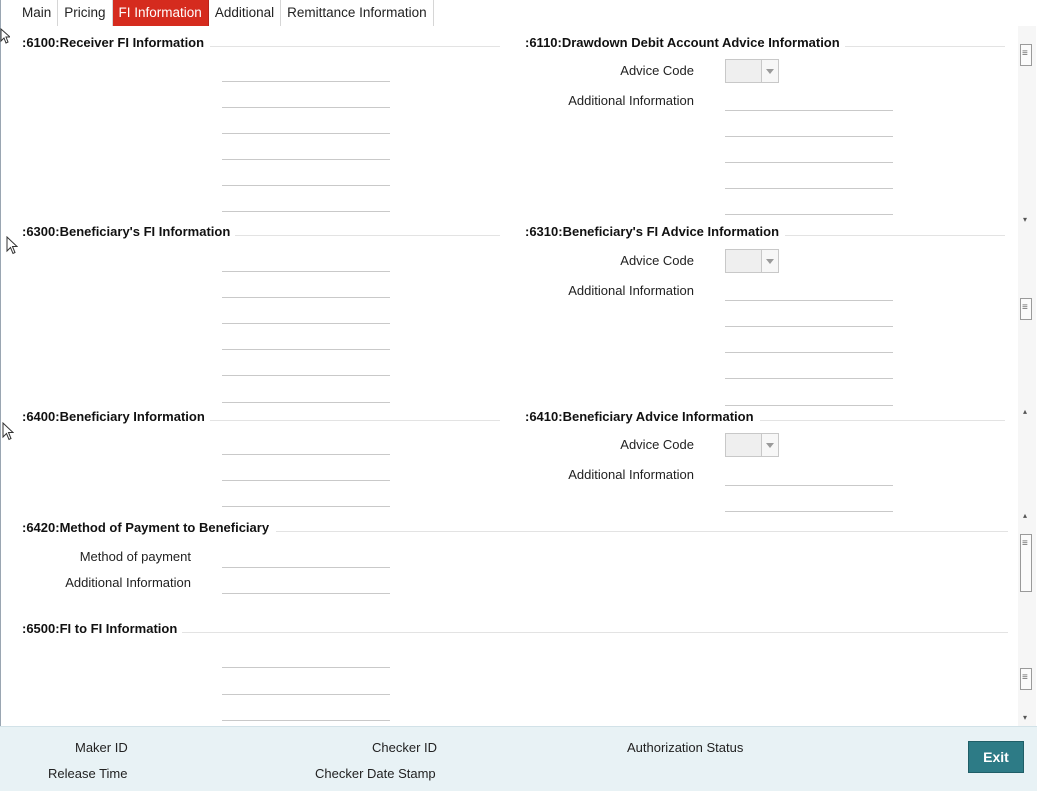 Image resolution: width=1037 pixels, height=791 pixels. Describe the element at coordinates (306, 593) in the screenshot. I see `method-additional-info-line` at that location.